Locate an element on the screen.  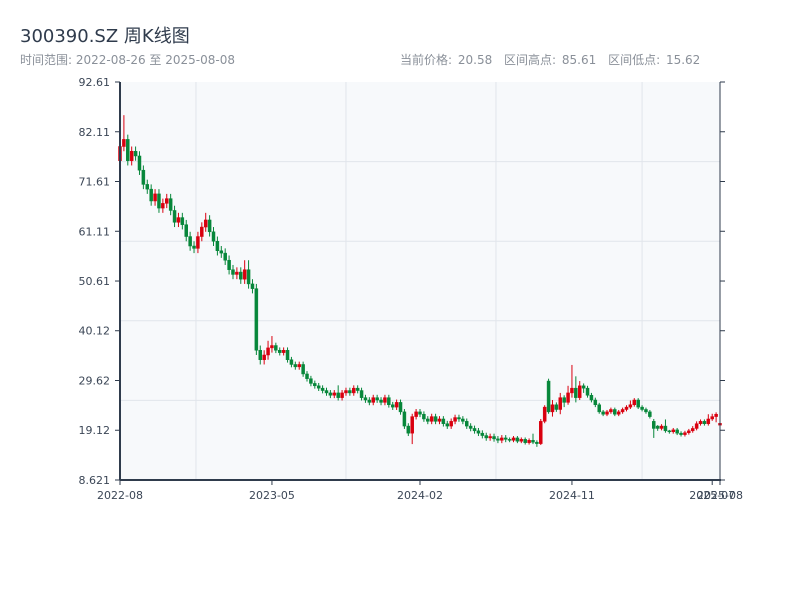
x-tick-label: 2023-05 is located at coordinates (272, 495).